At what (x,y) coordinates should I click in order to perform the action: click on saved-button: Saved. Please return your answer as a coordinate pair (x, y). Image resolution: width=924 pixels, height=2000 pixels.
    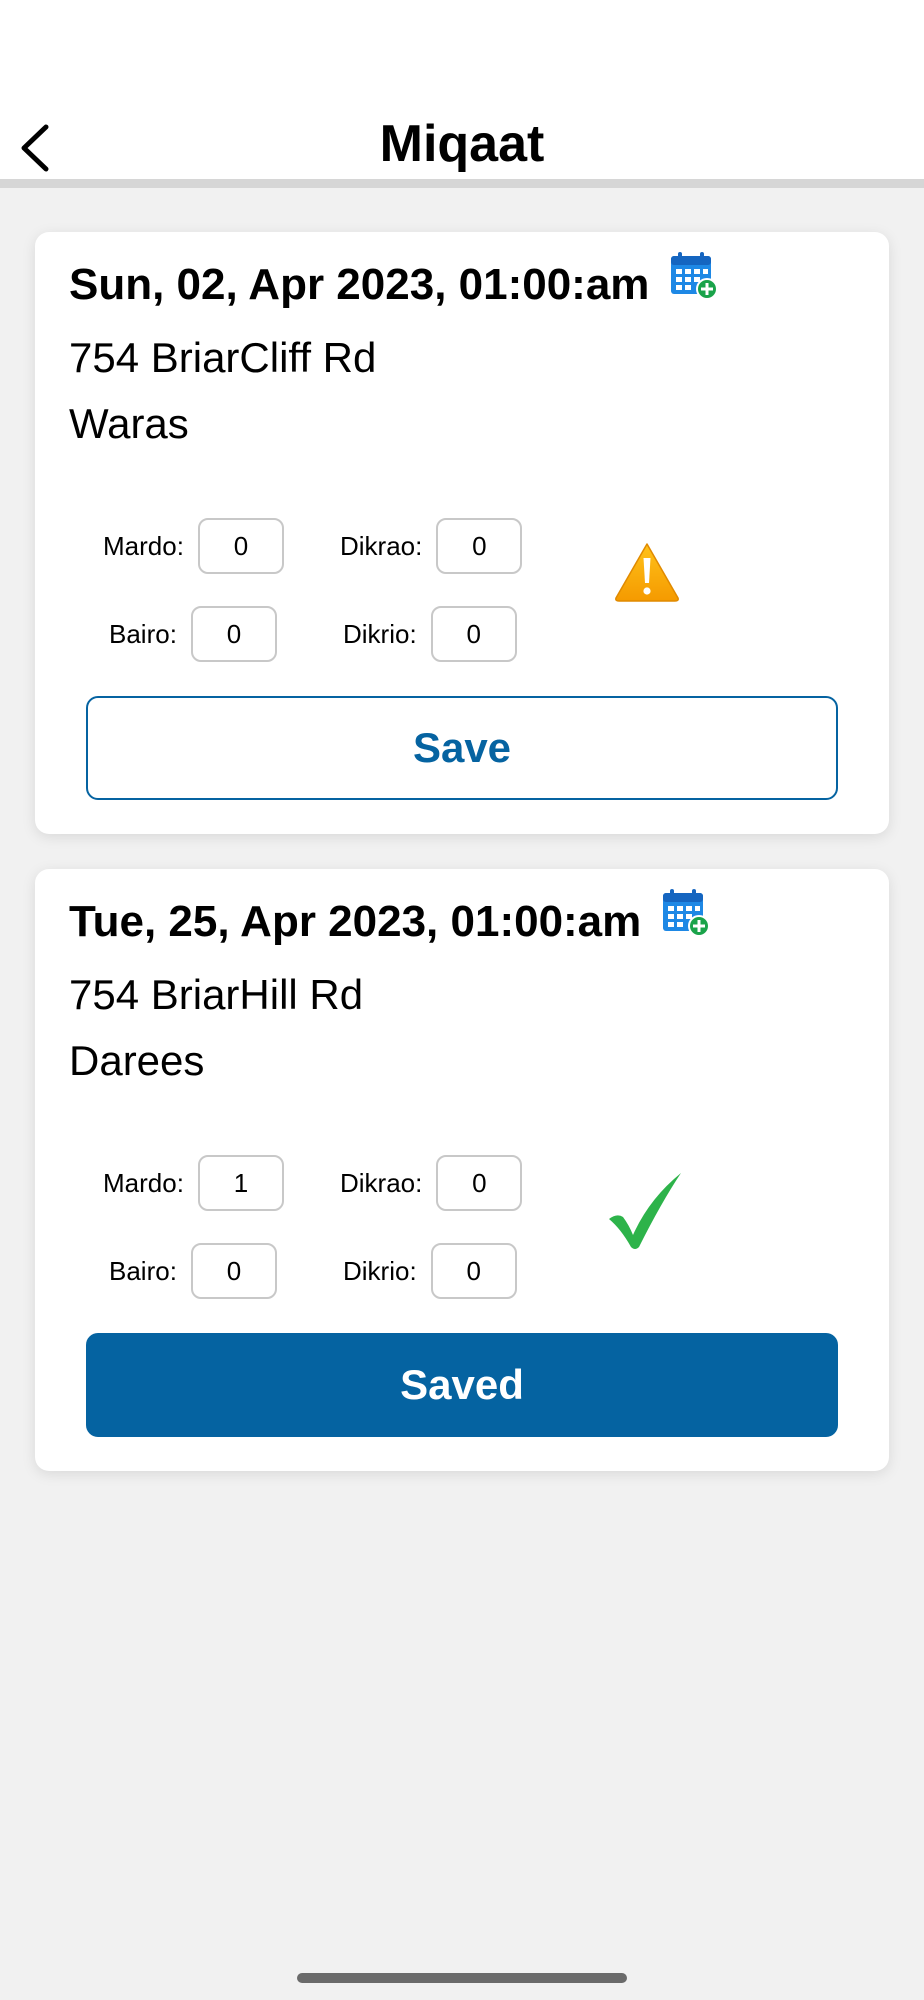
    Looking at the image, I should click on (462, 1385).